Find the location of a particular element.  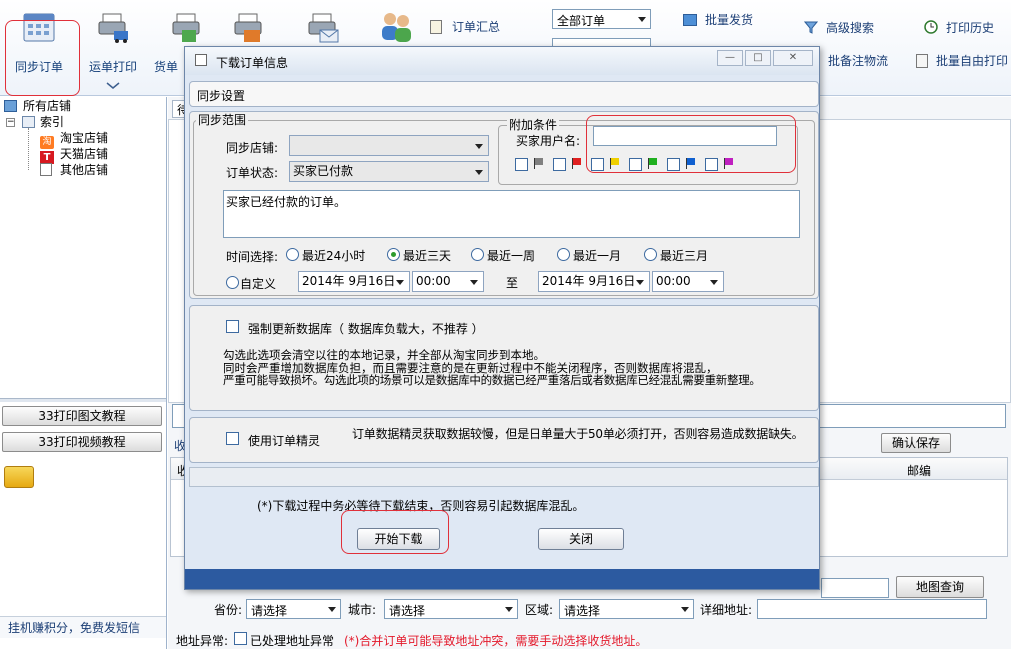

postcode-field is located at coordinates (855, 588).